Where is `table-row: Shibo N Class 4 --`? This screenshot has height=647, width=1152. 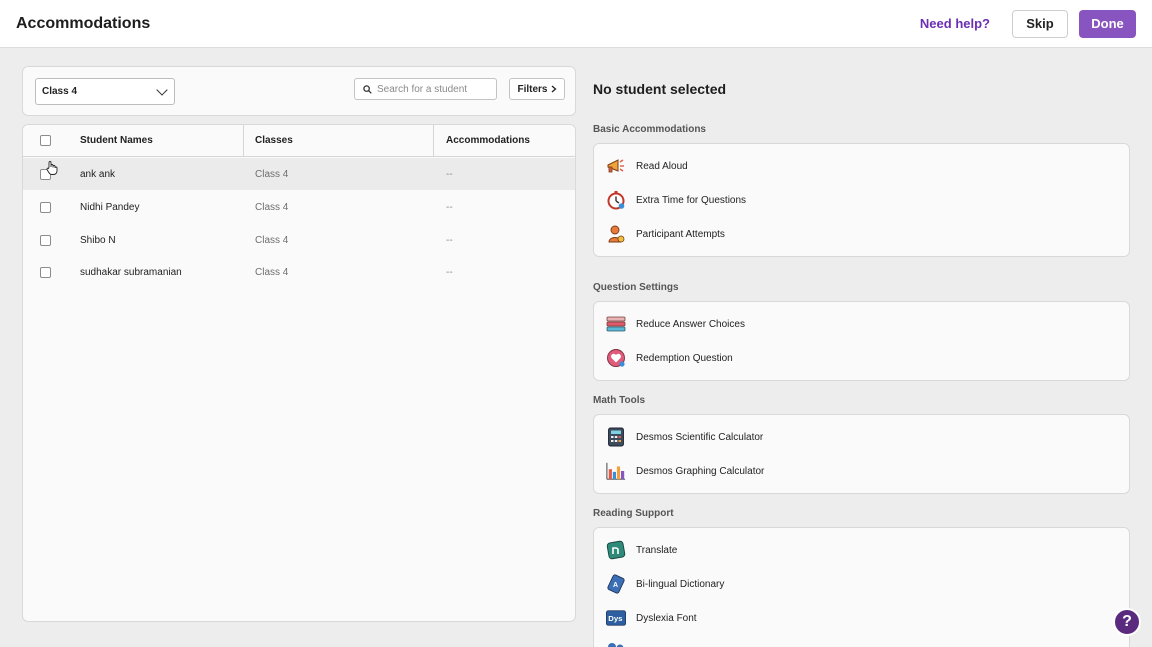 table-row: Shibo N Class 4 -- is located at coordinates (299, 240).